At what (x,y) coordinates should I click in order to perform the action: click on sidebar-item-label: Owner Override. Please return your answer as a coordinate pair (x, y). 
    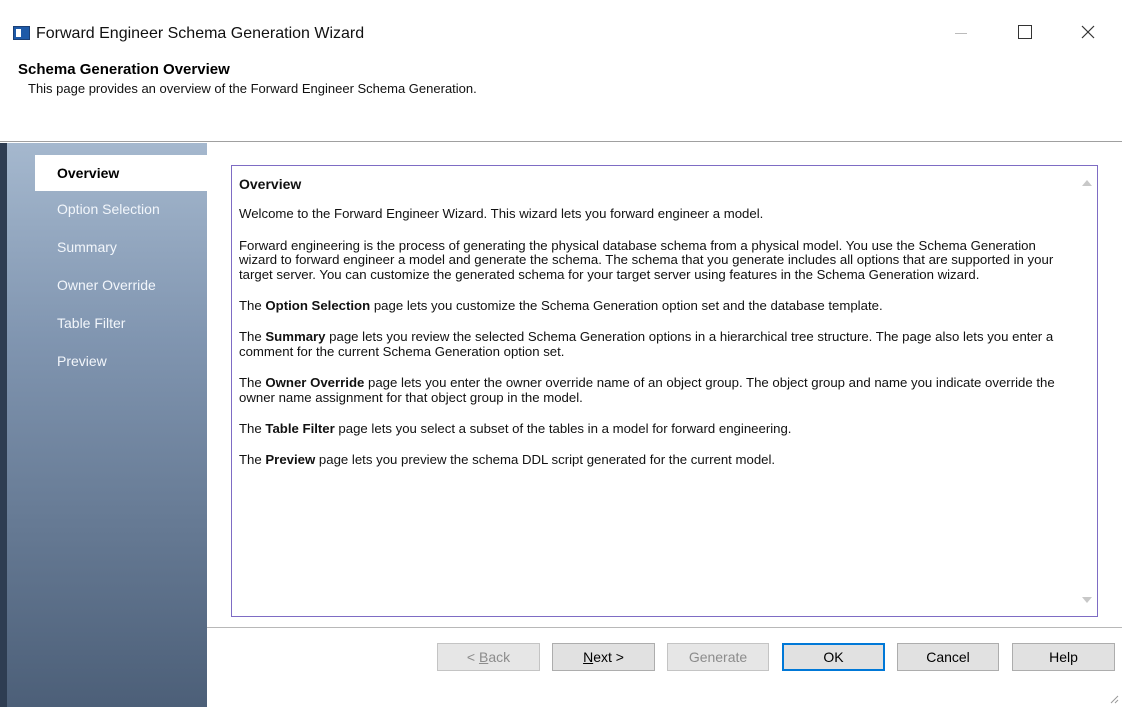
    Looking at the image, I should click on (106, 285).